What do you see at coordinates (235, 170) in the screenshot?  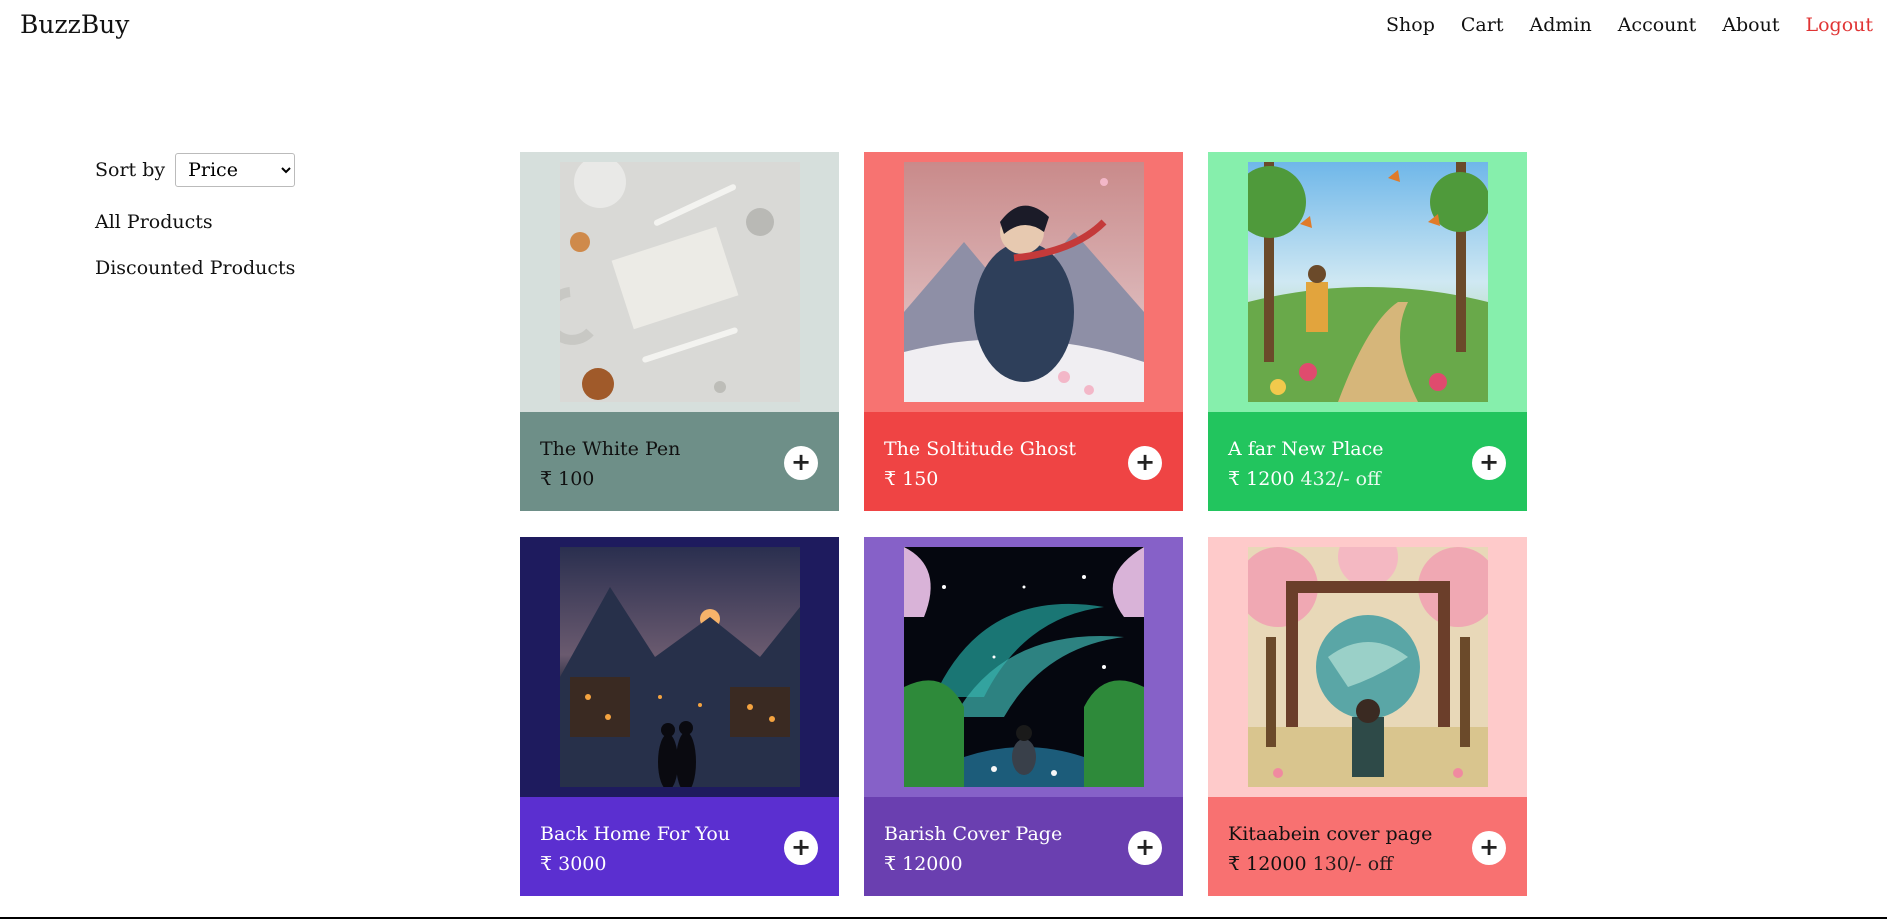 I see `sort-select: Price` at bounding box center [235, 170].